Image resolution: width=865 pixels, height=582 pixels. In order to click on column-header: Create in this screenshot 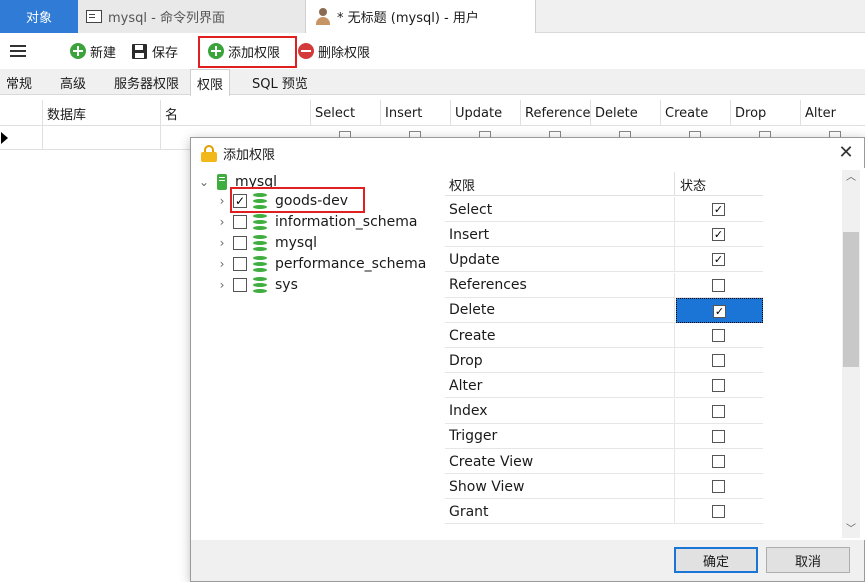, I will do `click(695, 113)`.